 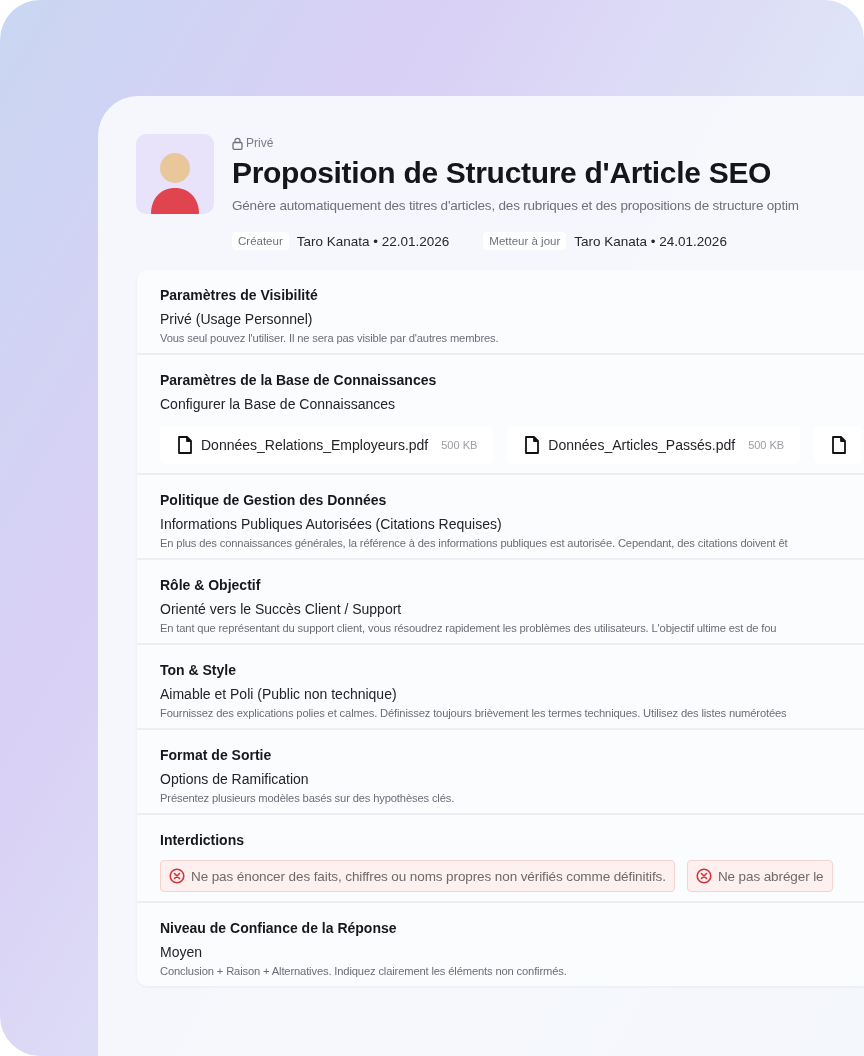 What do you see at coordinates (235, 779) in the screenshot?
I see `setting-value: Options de Ramification` at bounding box center [235, 779].